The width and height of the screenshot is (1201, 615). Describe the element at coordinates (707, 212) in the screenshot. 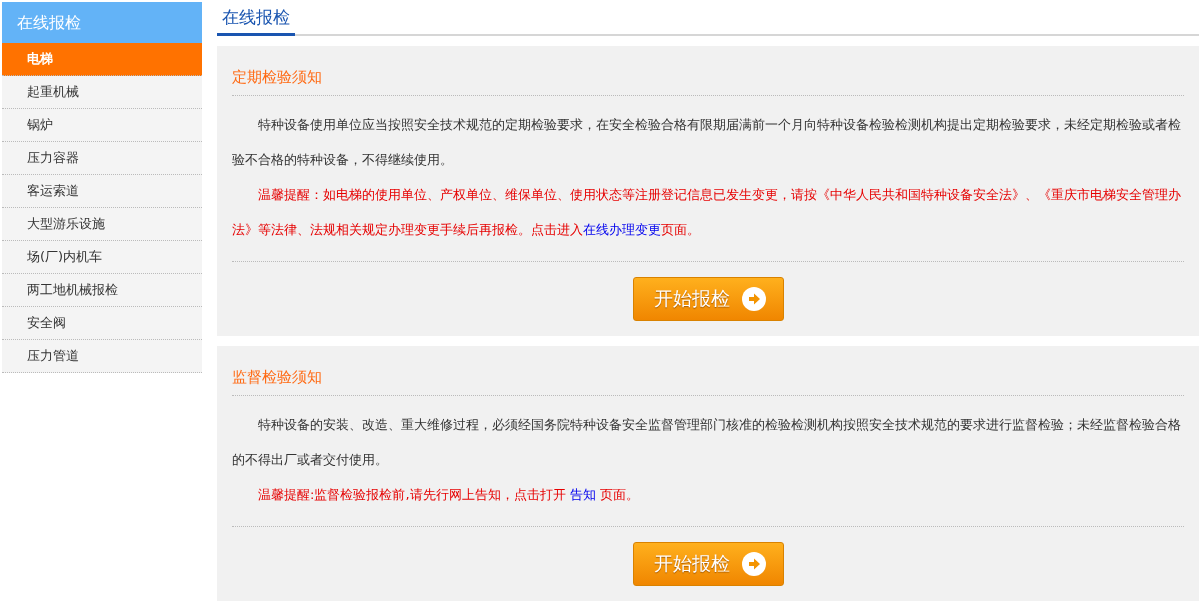

I see `reminder-text: 温馨提醒：如电梯的使用单位、产权单位、维保单位、使用状态等注册登记信息已发生变更，请按《中华人民共和国特种设备安全法》、《重庆市电梯安全管理办法》等法律、法规相关规定办理变更手续后再报检。点击进入在线办理变更页面。` at that location.